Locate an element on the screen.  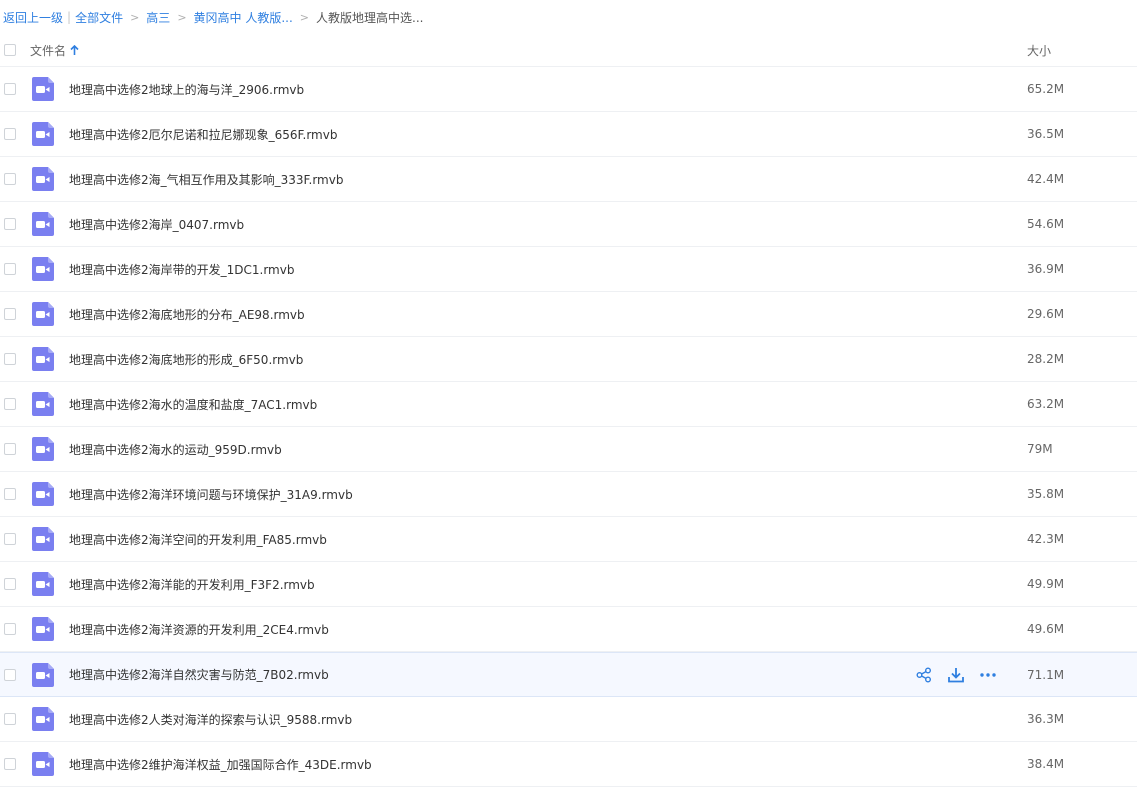
breadcrumb-level1: 高三 is located at coordinates (158, 17).